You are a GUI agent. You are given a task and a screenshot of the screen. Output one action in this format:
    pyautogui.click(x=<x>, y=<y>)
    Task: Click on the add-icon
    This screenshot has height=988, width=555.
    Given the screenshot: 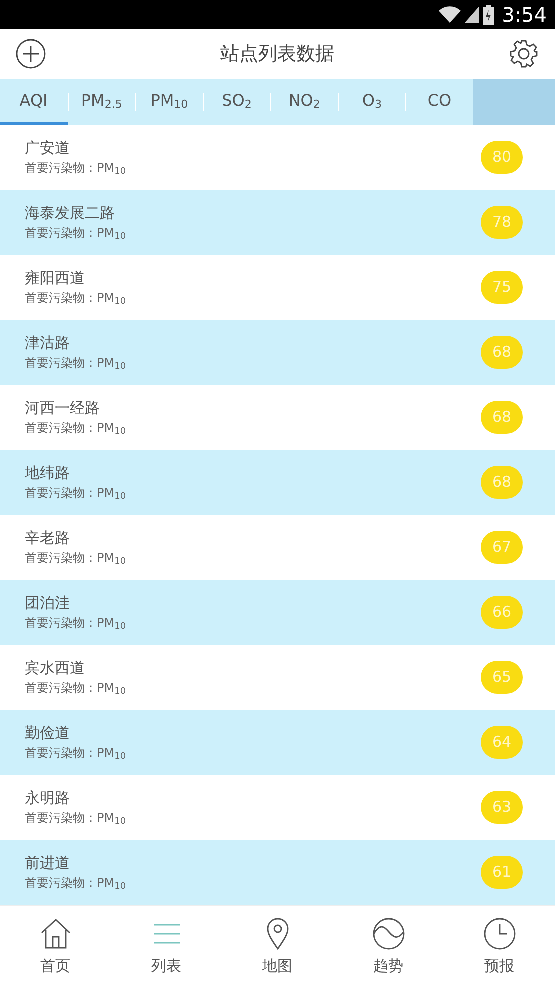 What is the action you would take?
    pyautogui.click(x=31, y=54)
    